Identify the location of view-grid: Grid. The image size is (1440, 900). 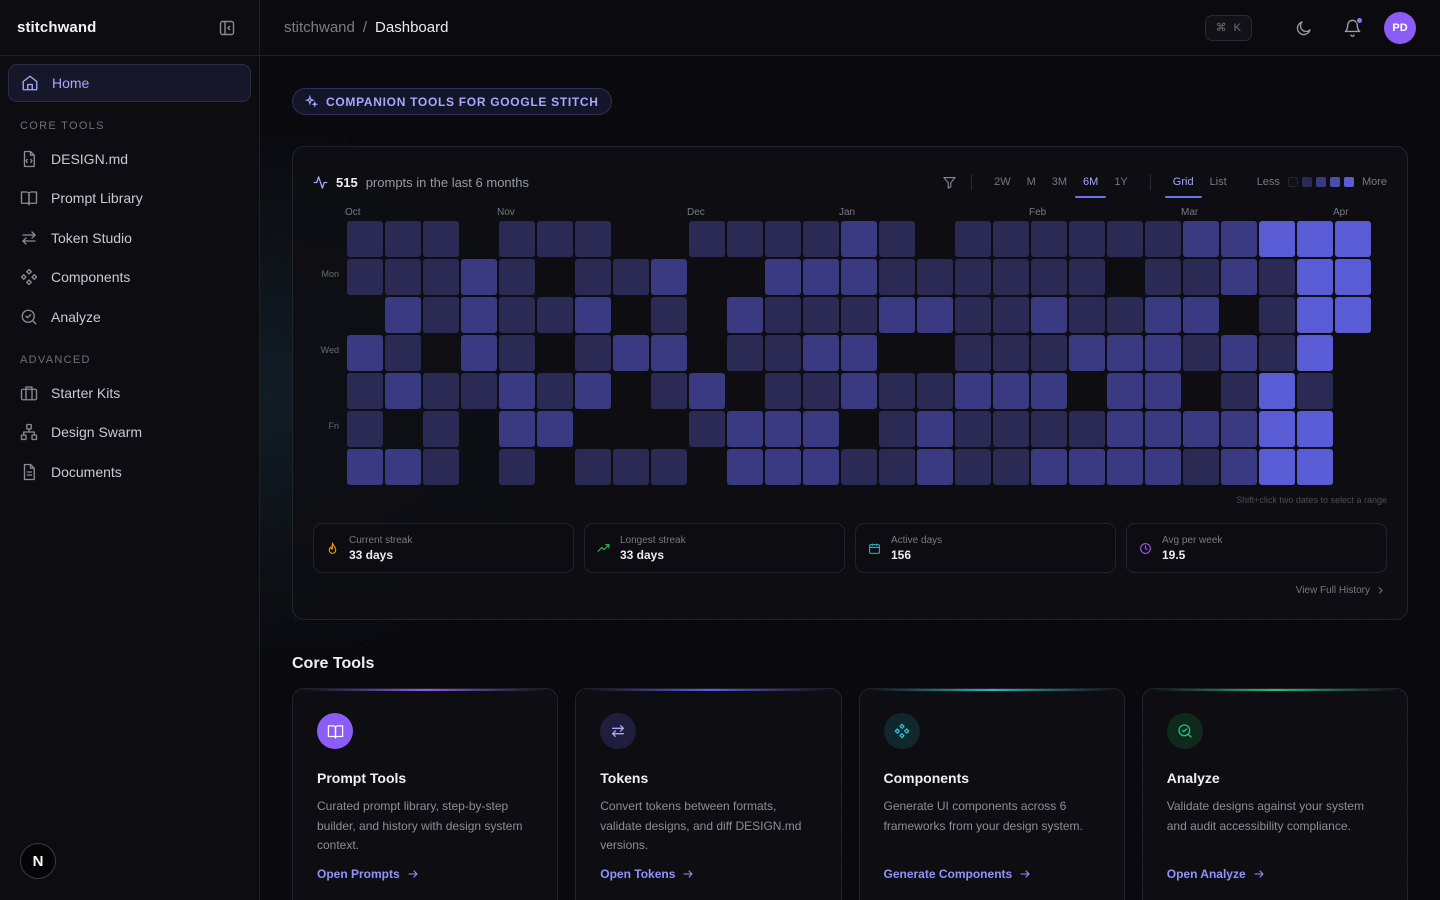
(1183, 184).